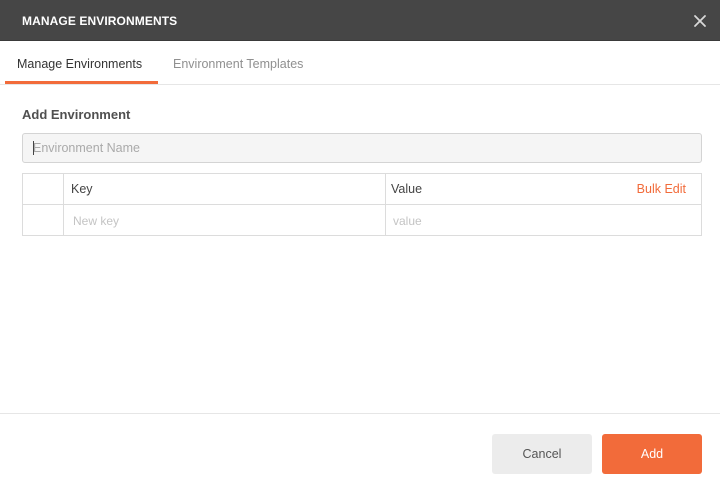 Image resolution: width=720 pixels, height=494 pixels. What do you see at coordinates (407, 189) in the screenshot?
I see `value-header-label: Value` at bounding box center [407, 189].